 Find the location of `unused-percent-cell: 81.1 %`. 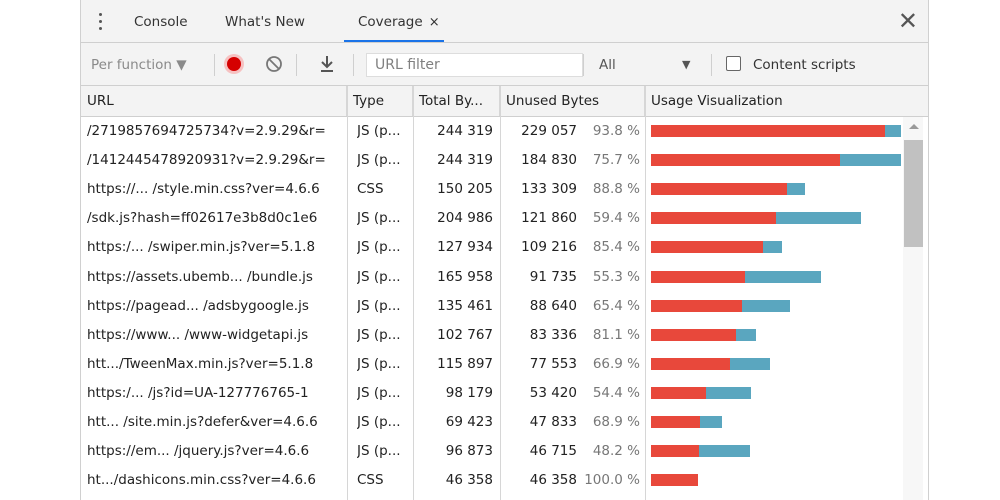

unused-percent-cell: 81.1 % is located at coordinates (616, 334).